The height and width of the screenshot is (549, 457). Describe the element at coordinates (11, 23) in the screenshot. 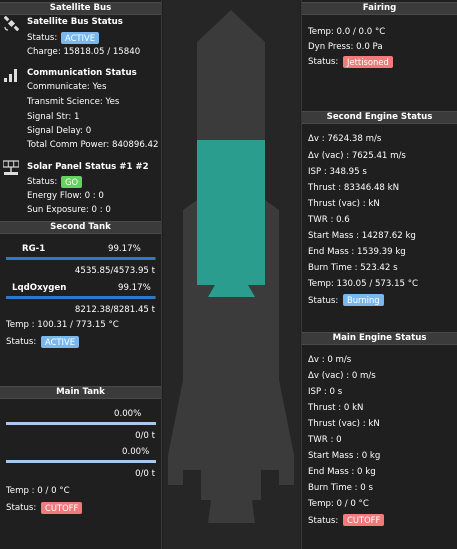

I see `satellite-icon` at that location.